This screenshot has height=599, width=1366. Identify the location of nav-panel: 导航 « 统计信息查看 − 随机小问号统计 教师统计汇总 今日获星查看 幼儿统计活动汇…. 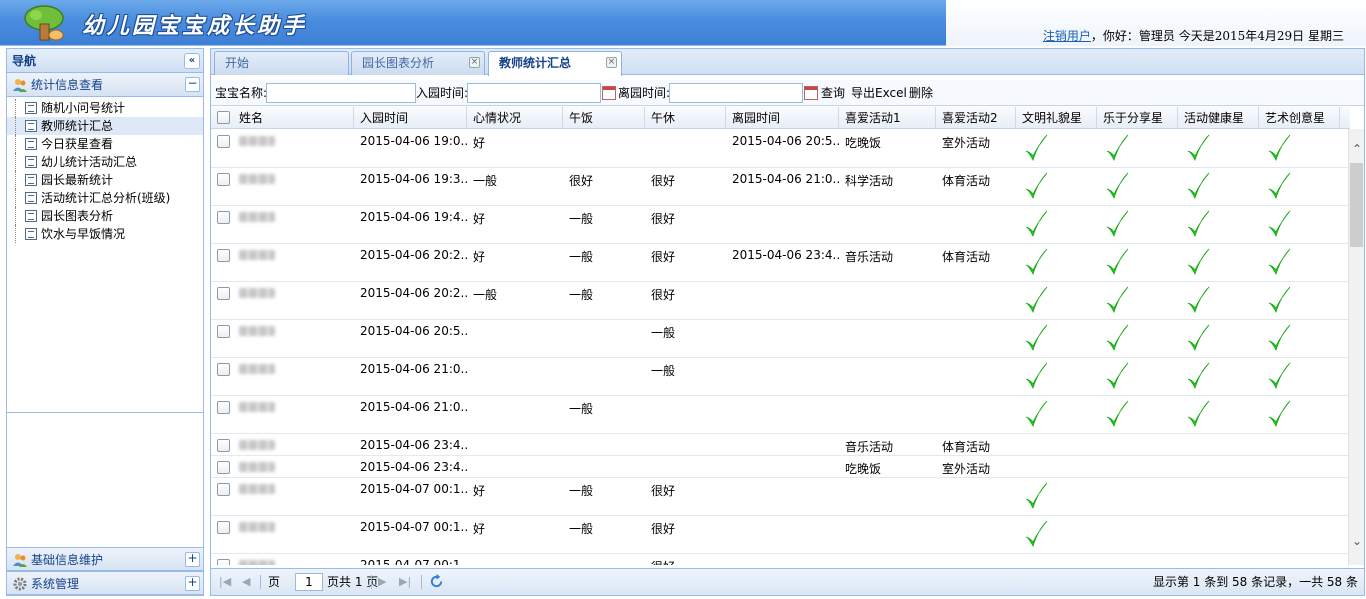
(105, 322).